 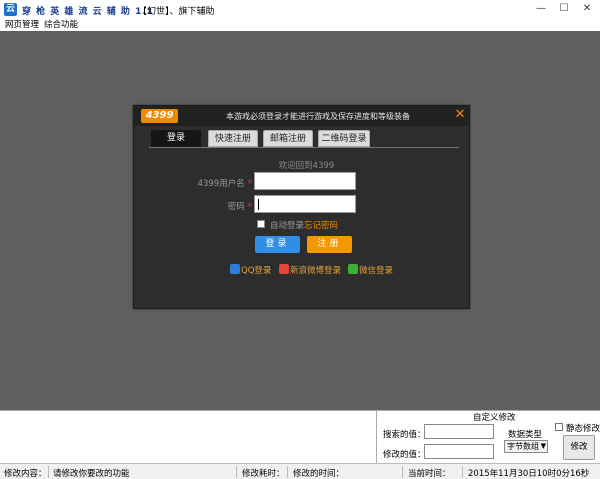 I want to click on modify-button: 修改, so click(x=579, y=447).